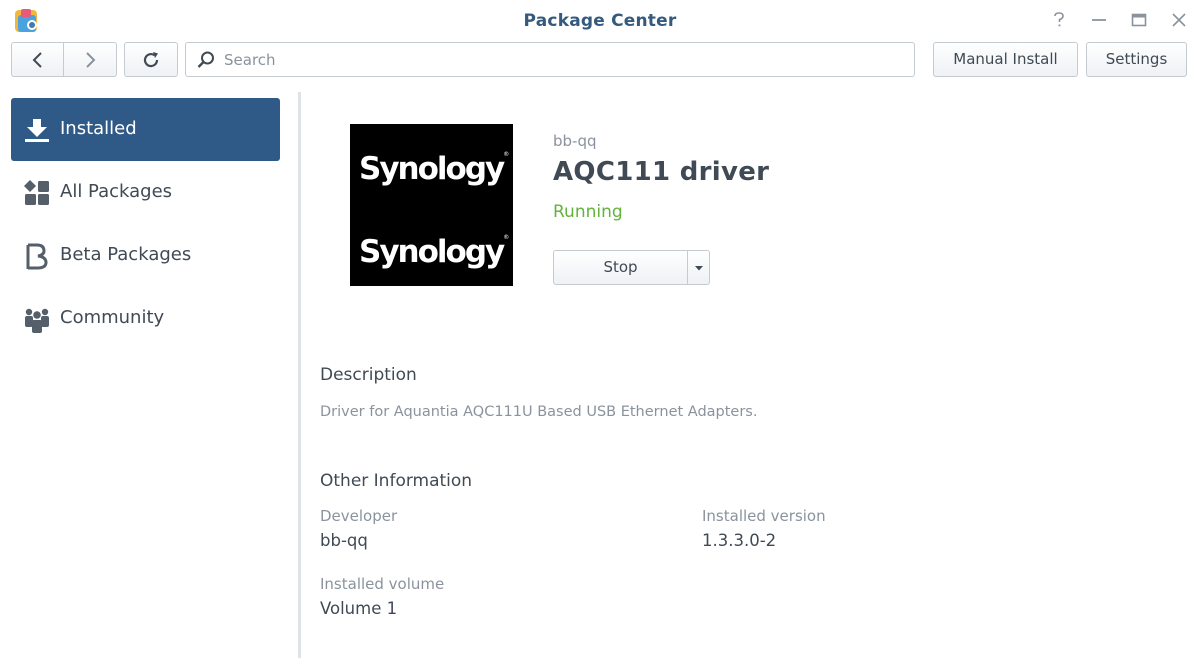 This screenshot has height=658, width=1200. I want to click on minimize-button, so click(1099, 20).